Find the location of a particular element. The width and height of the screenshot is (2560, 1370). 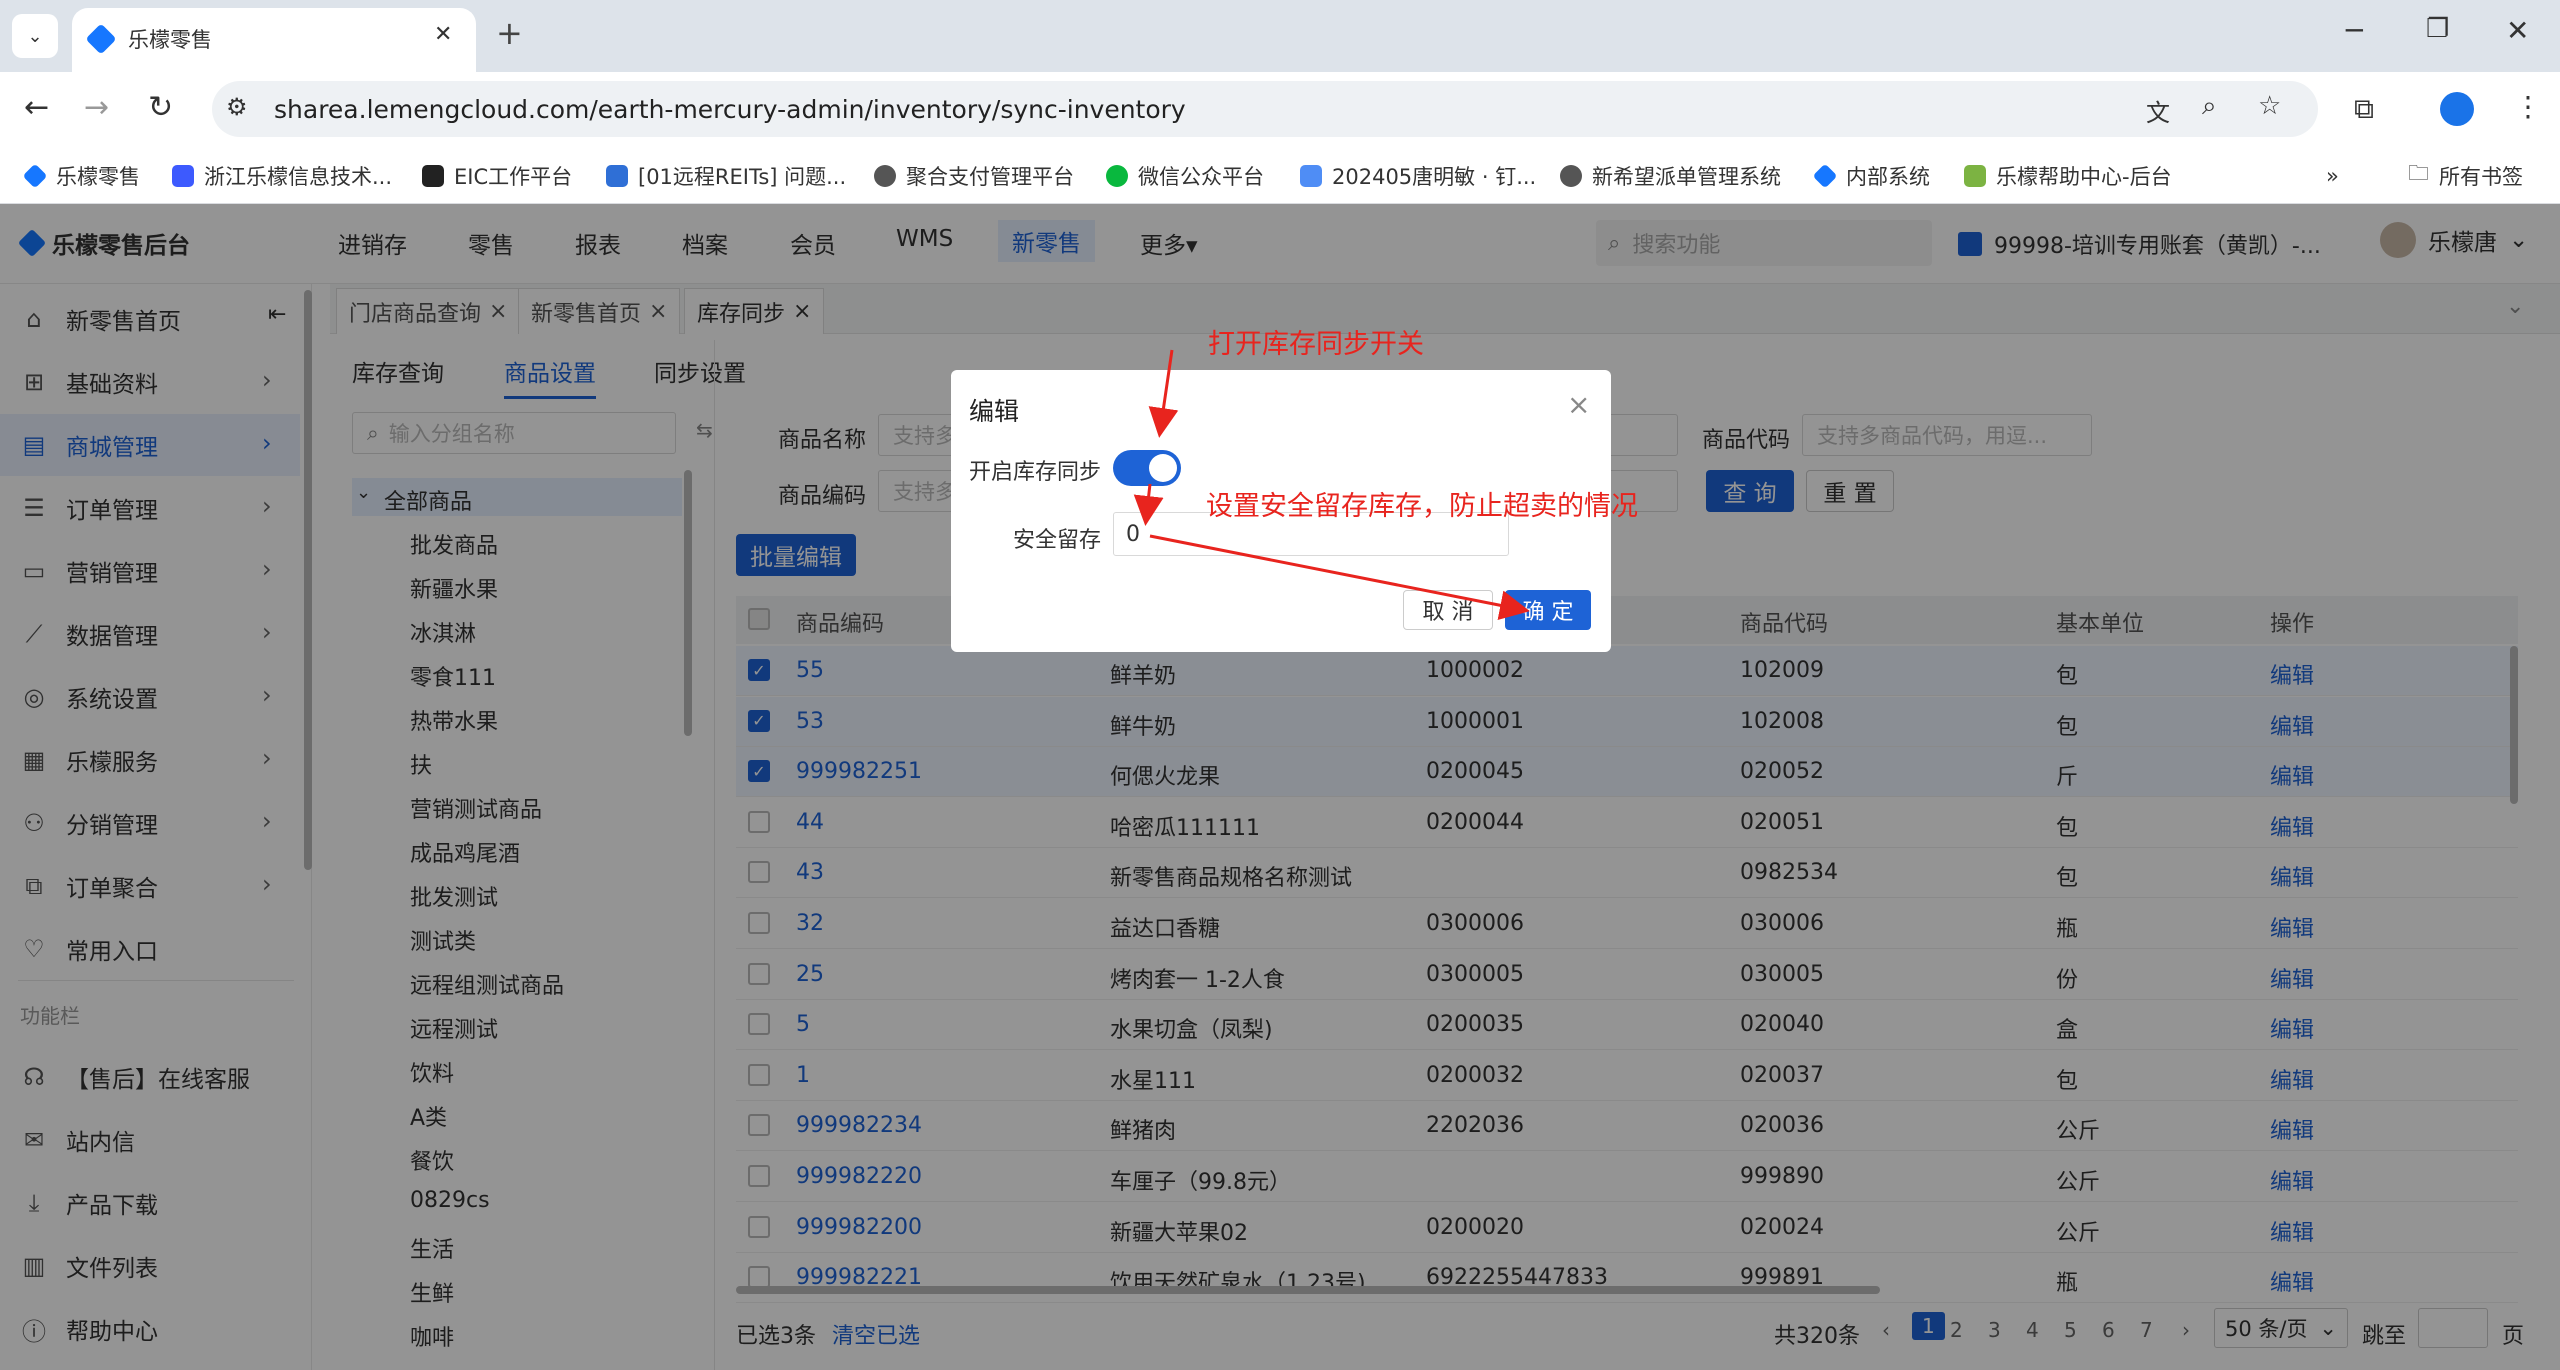

arrow-to-toggle is located at coordinates (1163, 393).